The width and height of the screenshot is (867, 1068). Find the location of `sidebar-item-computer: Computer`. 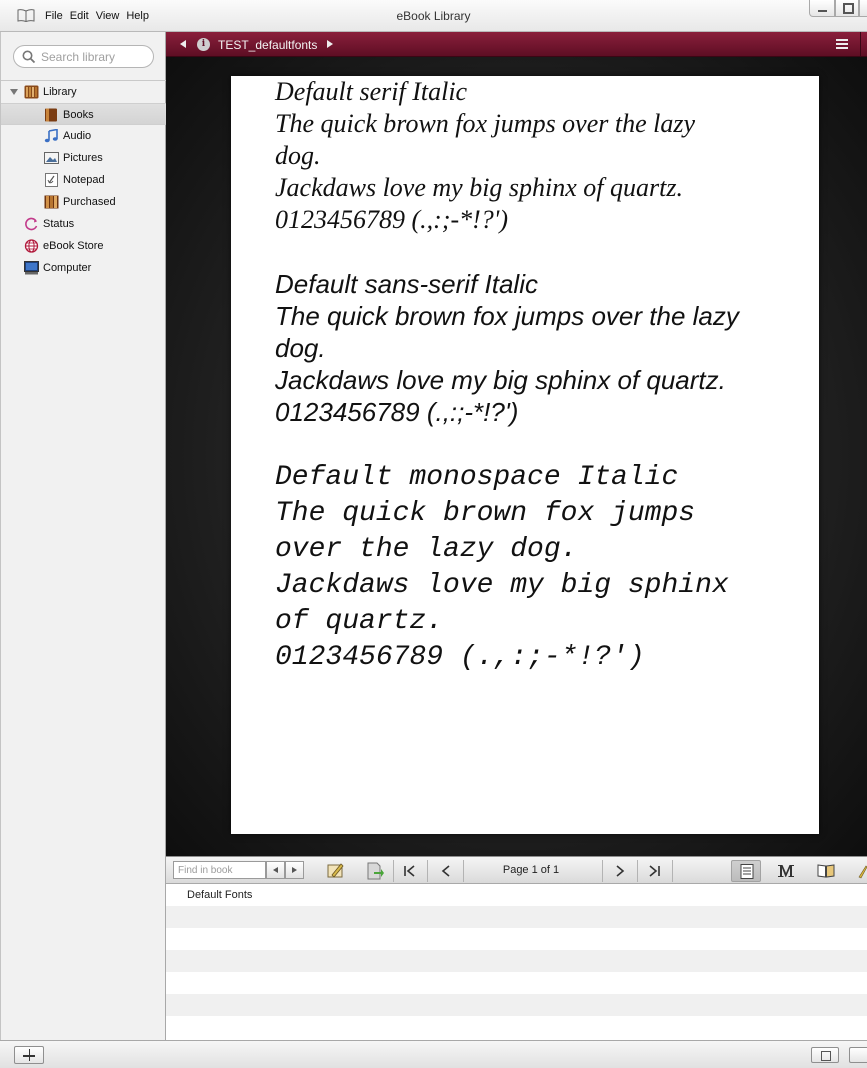

sidebar-item-computer: Computer is located at coordinates (83, 268).